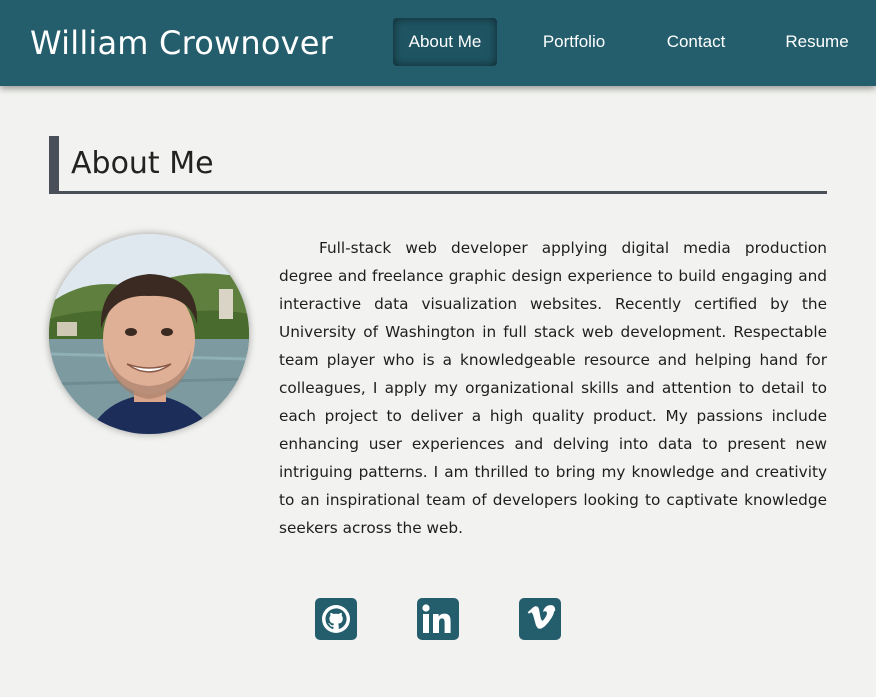  I want to click on section-heading: About Me, so click(438, 165).